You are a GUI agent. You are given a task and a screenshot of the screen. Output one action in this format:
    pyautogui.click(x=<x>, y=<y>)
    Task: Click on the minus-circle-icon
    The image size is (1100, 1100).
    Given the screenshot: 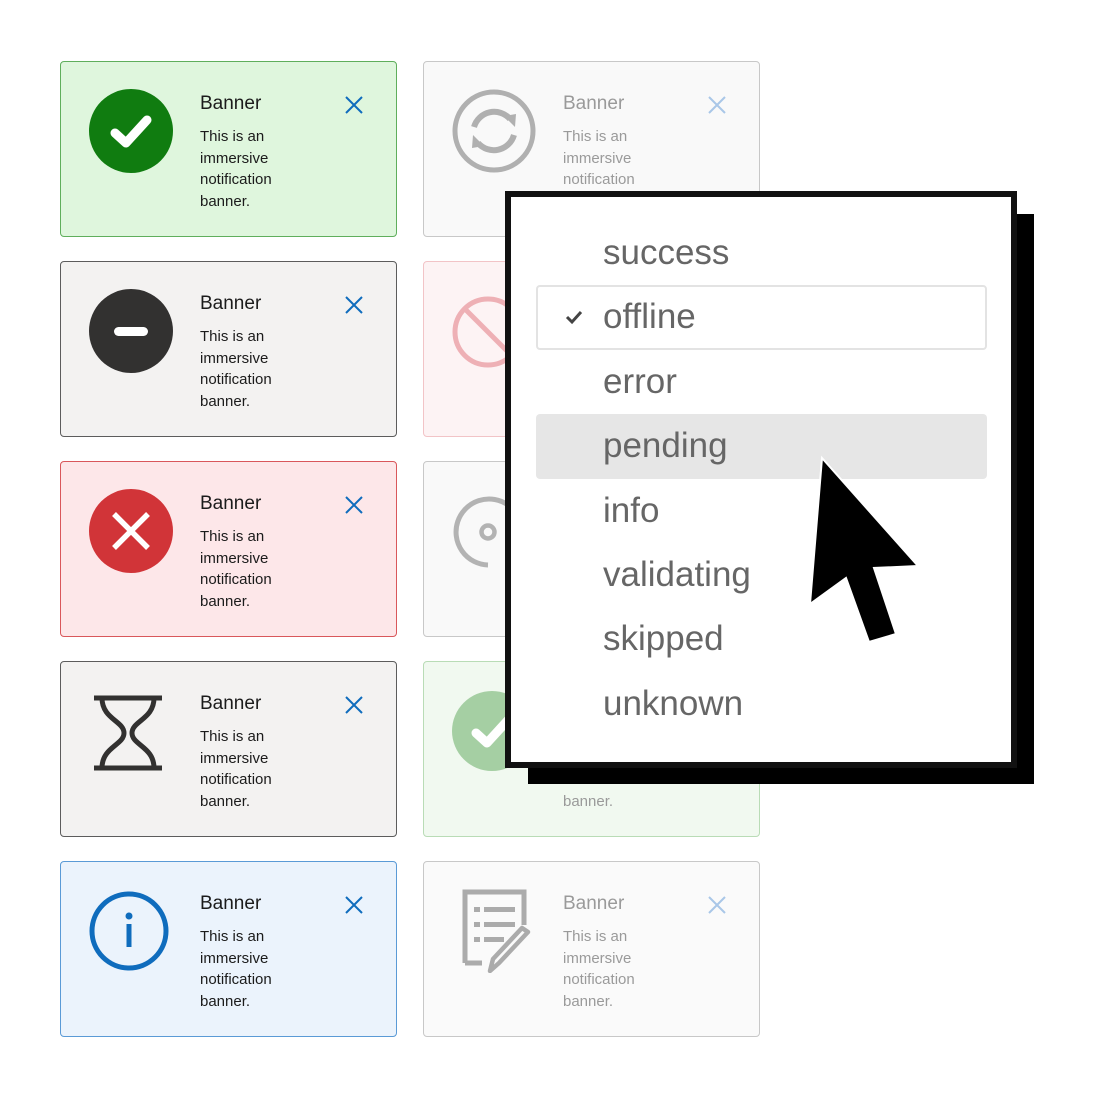 What is the action you would take?
    pyautogui.click(x=131, y=331)
    